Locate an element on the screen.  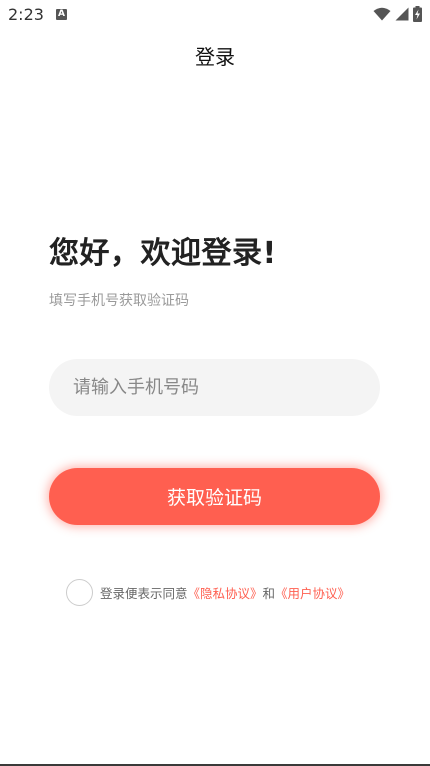
agreement-prefix: 登录便表示同意 is located at coordinates (144, 593).